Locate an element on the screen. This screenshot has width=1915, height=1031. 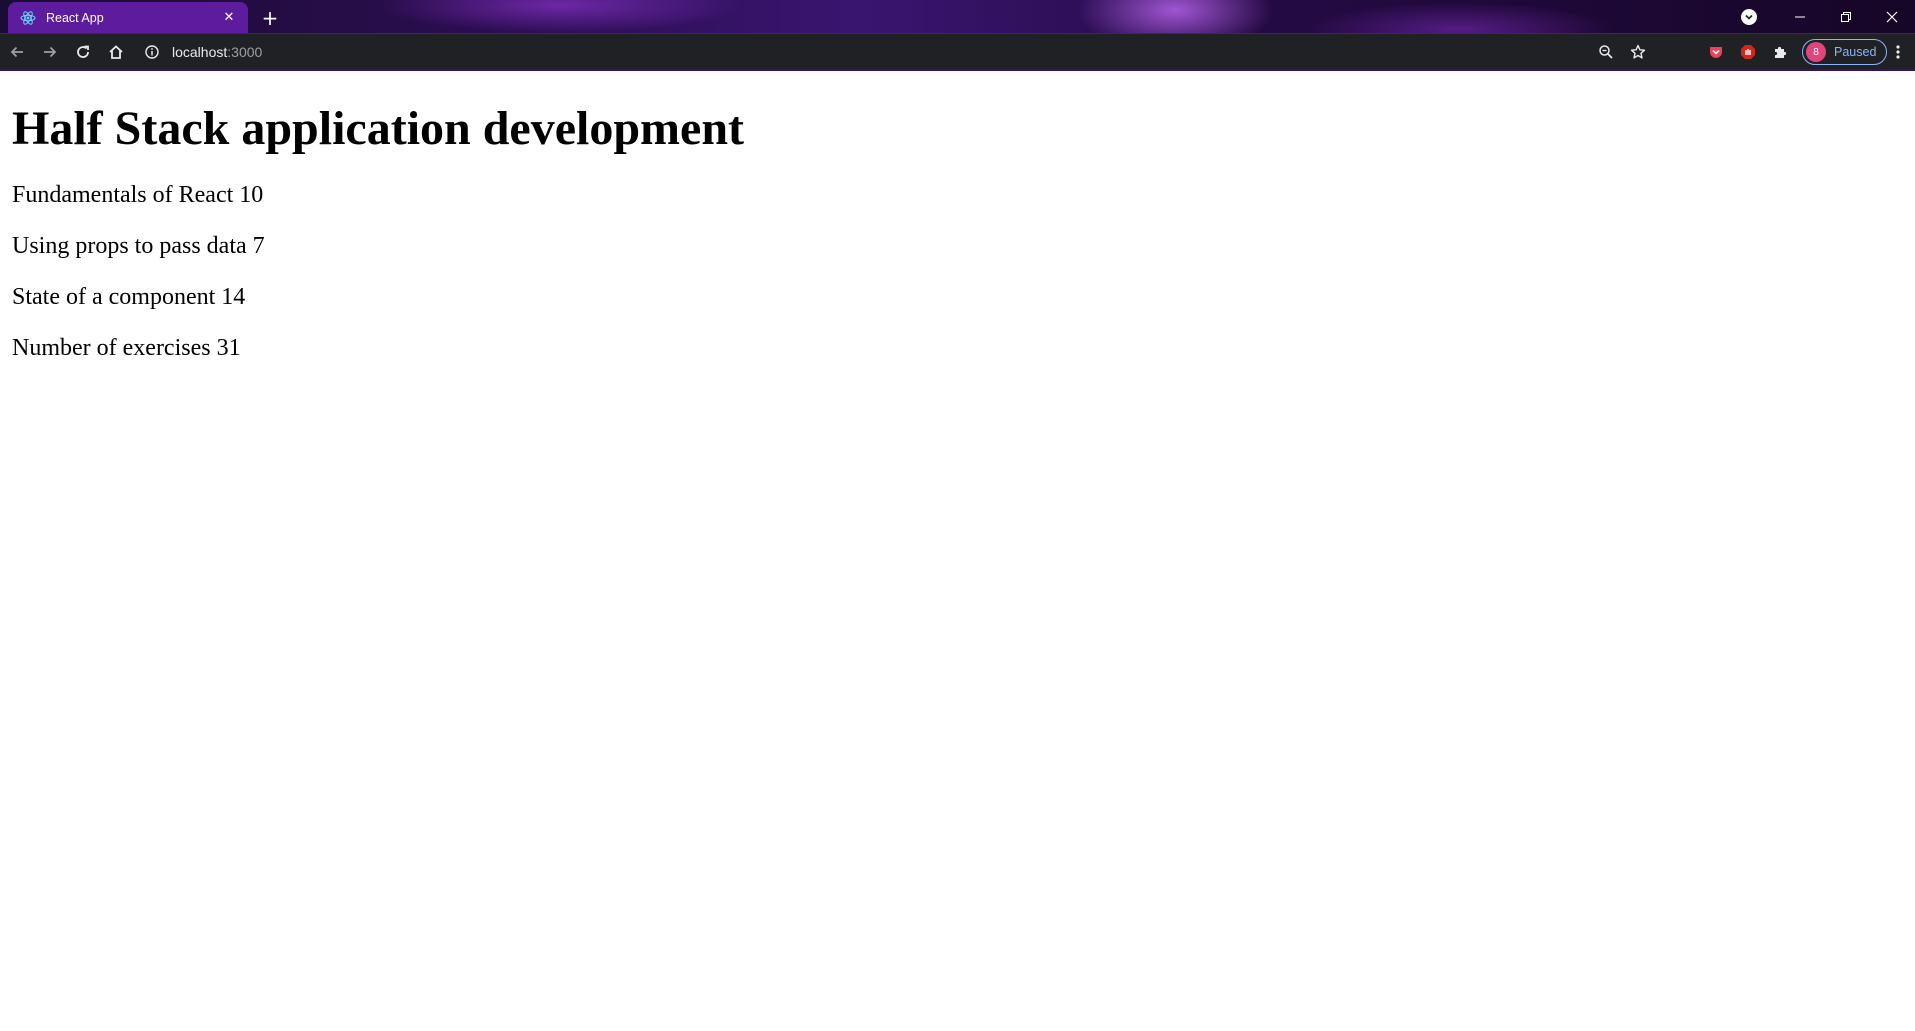
tab-title: React App is located at coordinates (75, 17).